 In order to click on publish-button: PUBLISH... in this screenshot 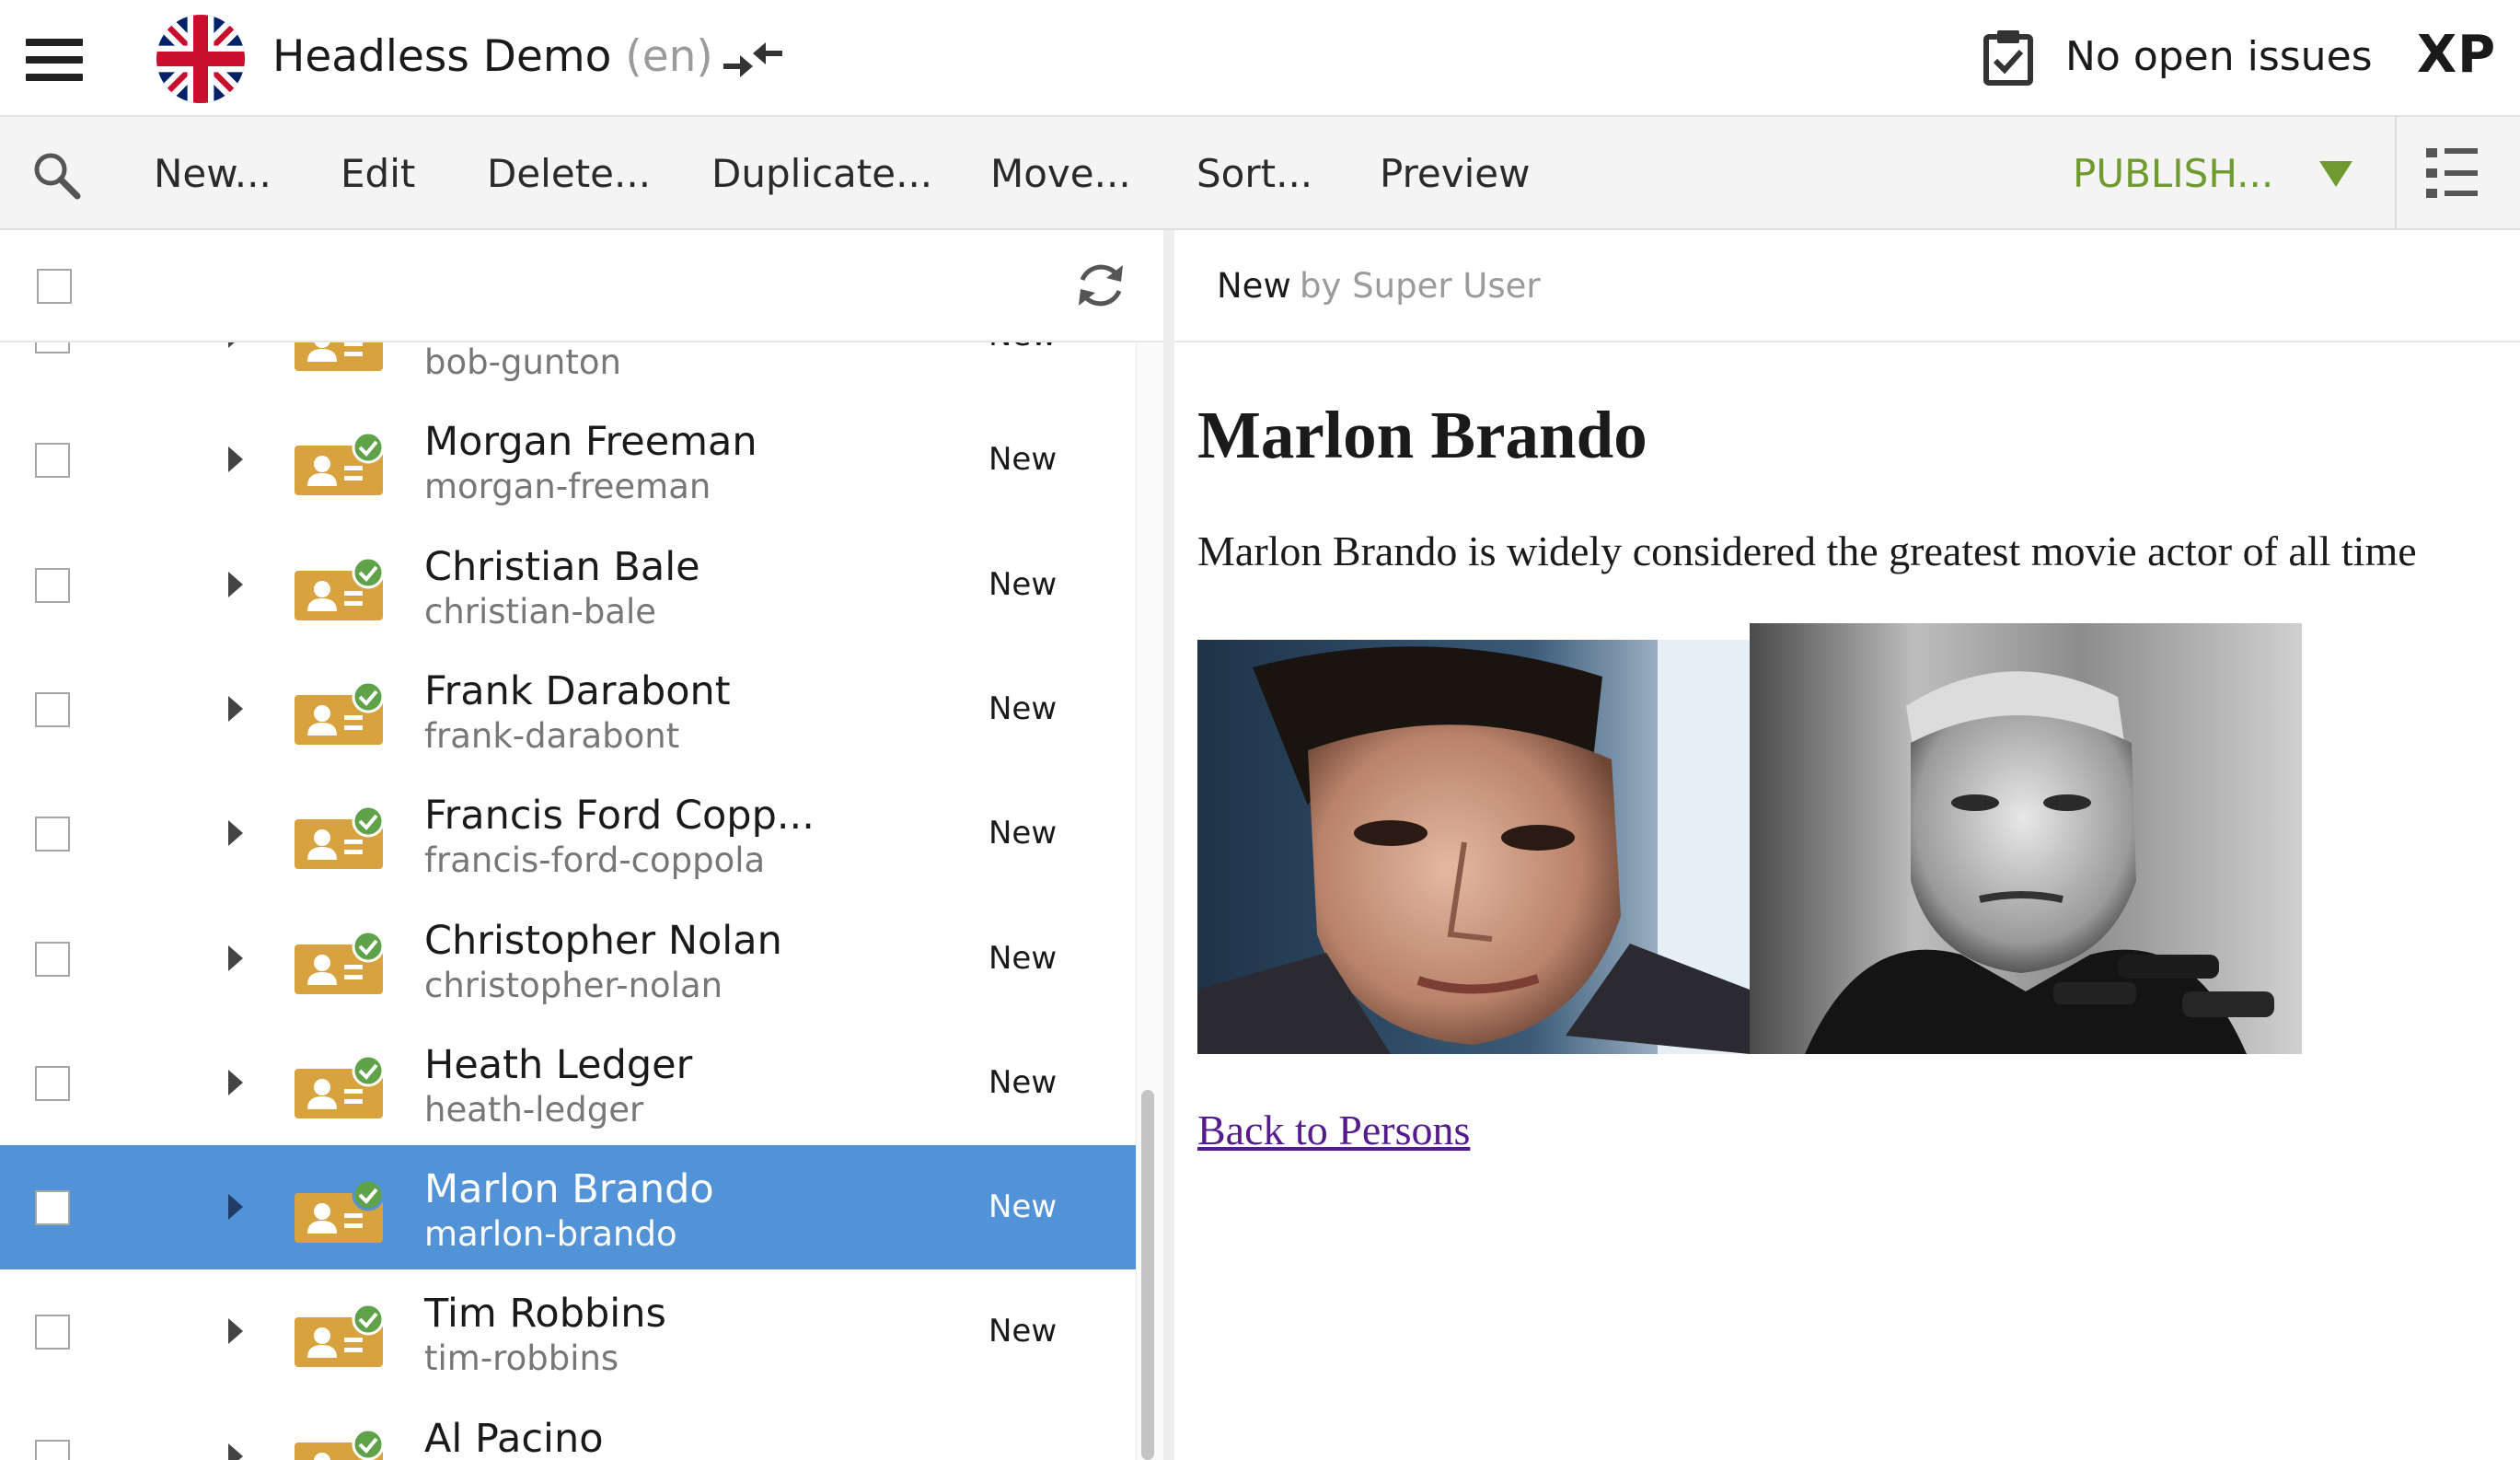, I will do `click(2173, 174)`.